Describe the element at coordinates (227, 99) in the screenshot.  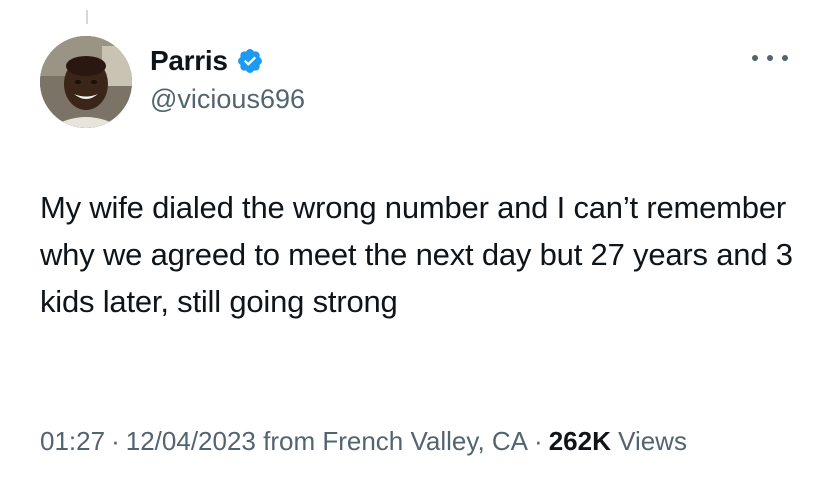
I see `author-handle: @vicious696` at that location.